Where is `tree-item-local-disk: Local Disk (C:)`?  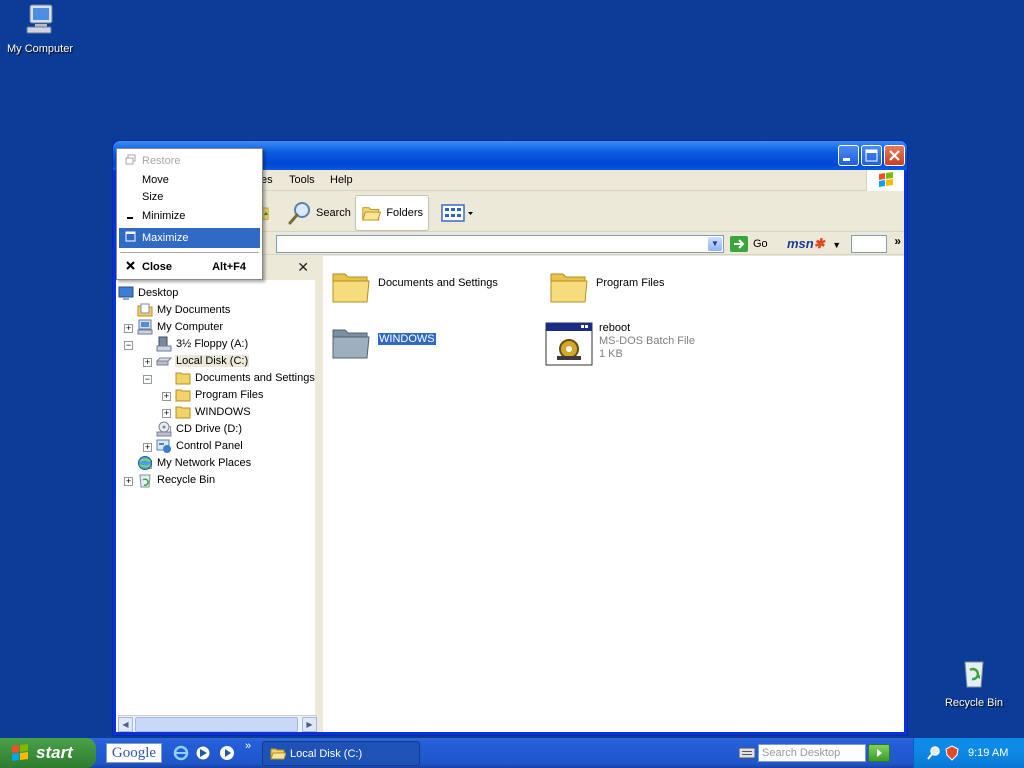 tree-item-local-disk: Local Disk (C:) is located at coordinates (203, 360).